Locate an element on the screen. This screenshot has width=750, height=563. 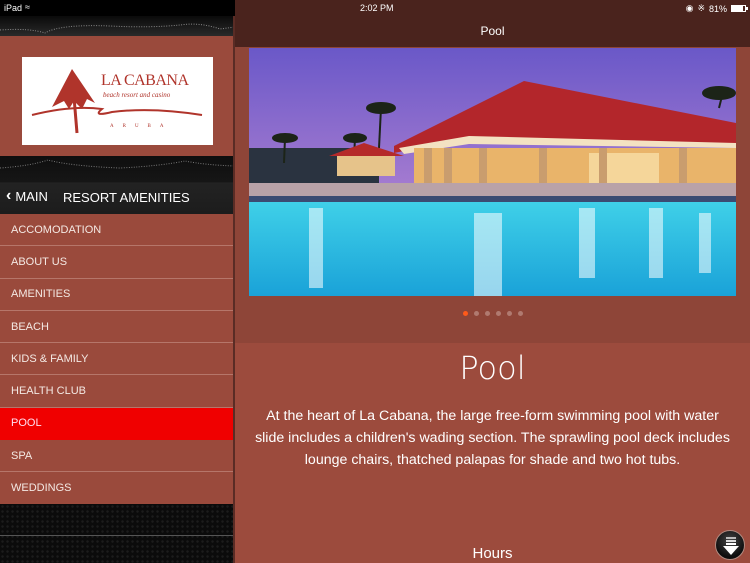
logo-area: LA CABANA beach resort and casino ARUBA is located at coordinates (117, 96).